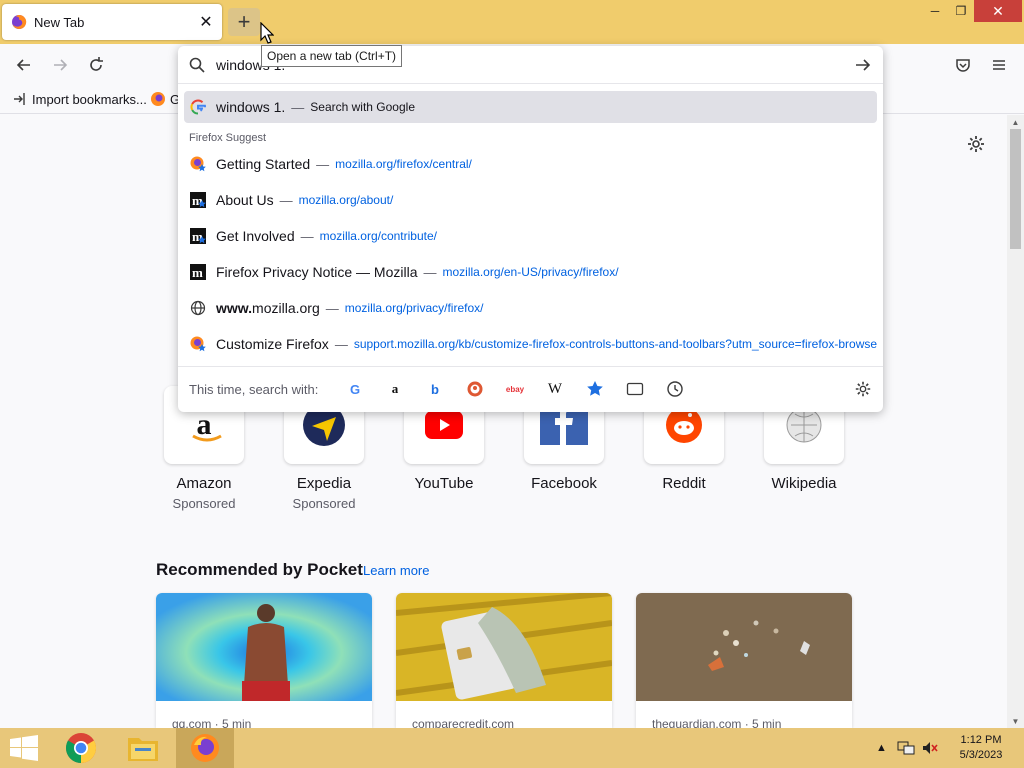 This screenshot has width=1024, height=768. I want to click on top-site-label: Facebook, so click(564, 483).